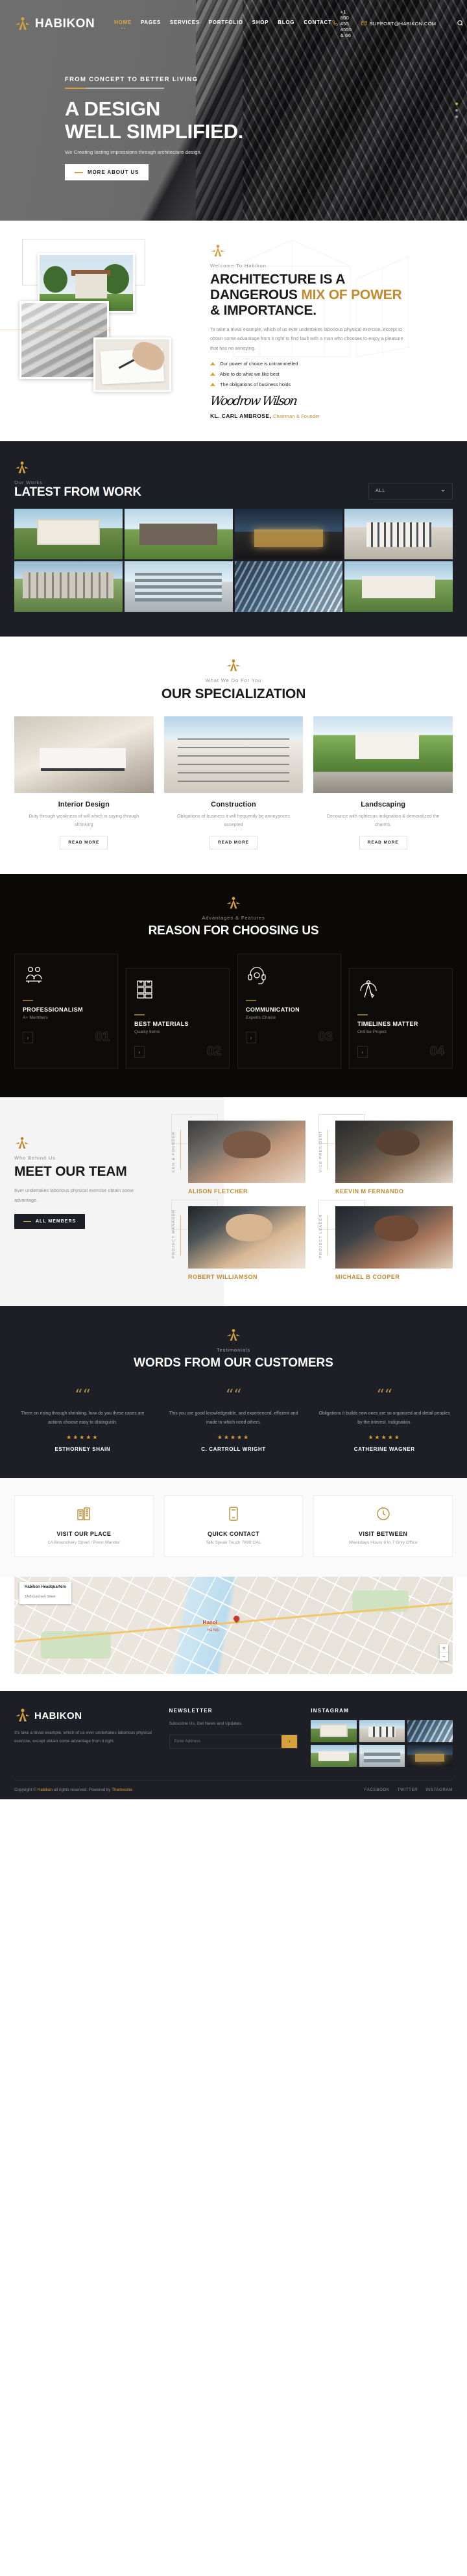 This screenshot has width=467, height=2576. What do you see at coordinates (212, 374) in the screenshot?
I see `triangle-bullet-icon` at bounding box center [212, 374].